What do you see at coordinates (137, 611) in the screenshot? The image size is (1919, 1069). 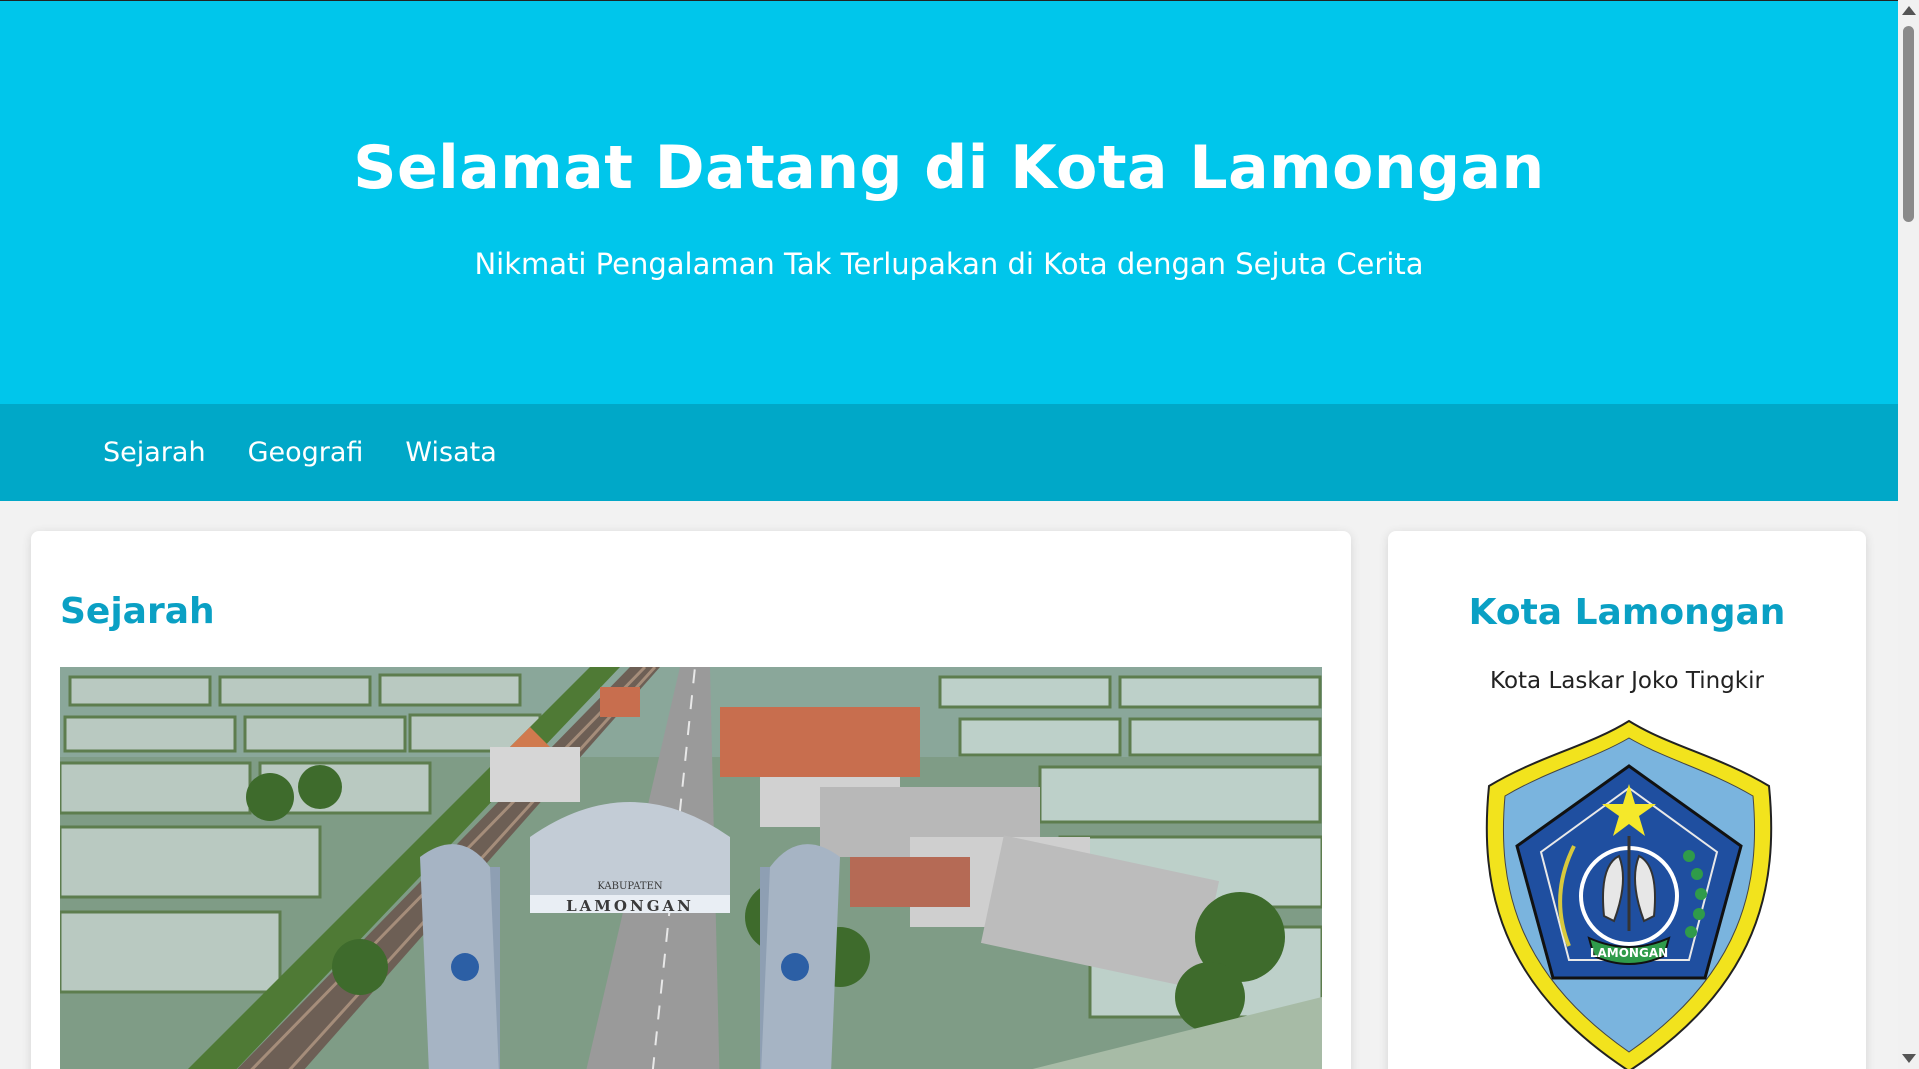 I see `section-title: Sejarah` at bounding box center [137, 611].